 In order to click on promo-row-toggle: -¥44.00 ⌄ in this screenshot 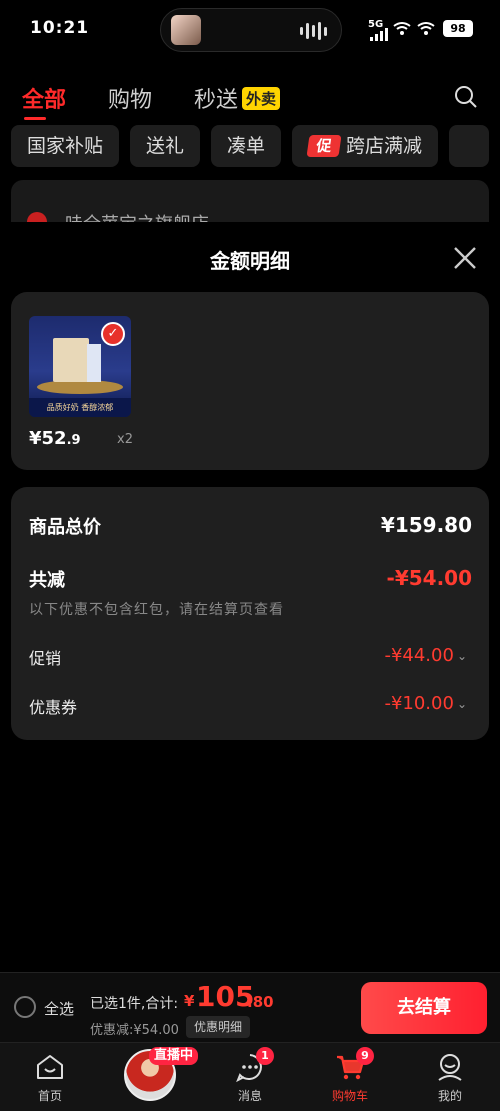, I will do `click(425, 655)`.